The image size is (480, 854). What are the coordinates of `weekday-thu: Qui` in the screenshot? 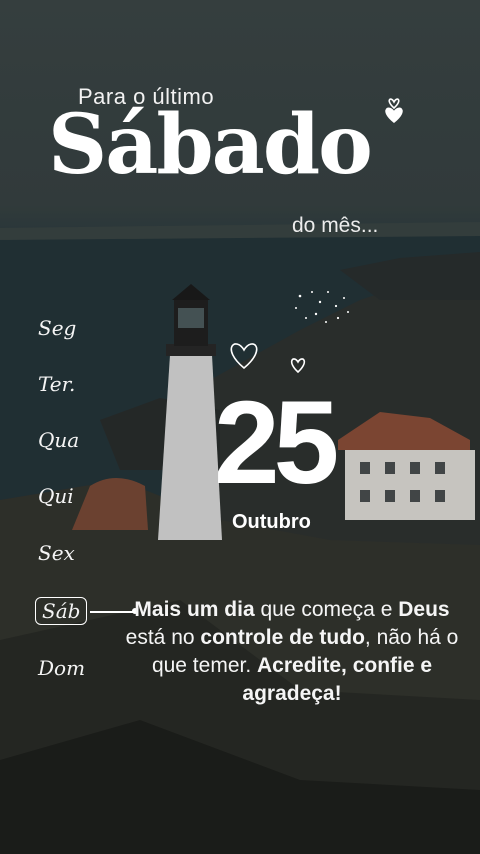 It's located at (56, 496).